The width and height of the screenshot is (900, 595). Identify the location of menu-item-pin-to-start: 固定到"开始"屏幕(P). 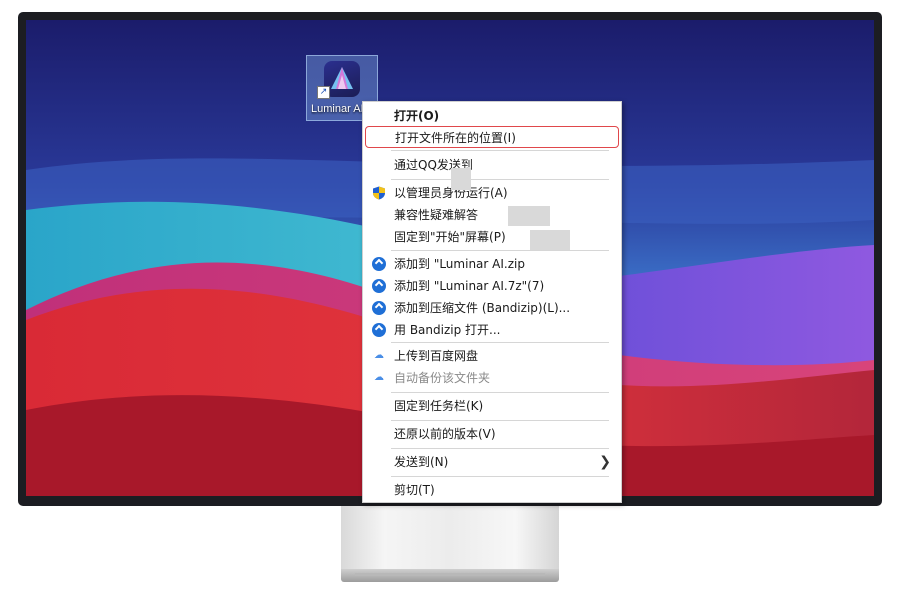
(492, 237).